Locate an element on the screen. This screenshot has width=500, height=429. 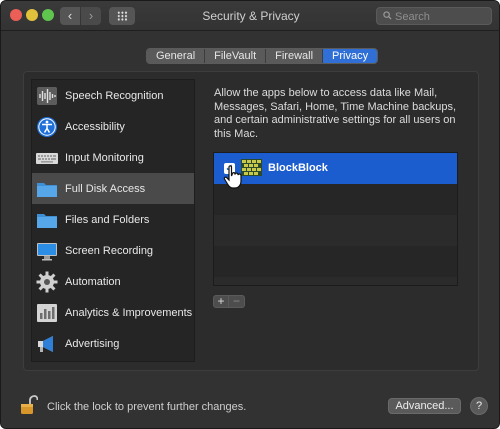
sidebar-item-label: Speech Recognition is located at coordinates (114, 95).